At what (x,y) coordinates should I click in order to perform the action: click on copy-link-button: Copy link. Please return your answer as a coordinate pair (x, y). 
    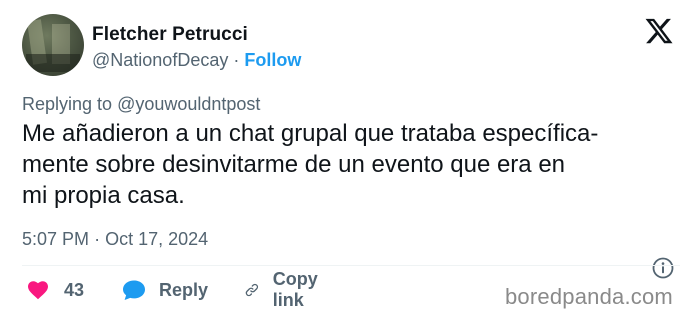
    Looking at the image, I should click on (285, 289).